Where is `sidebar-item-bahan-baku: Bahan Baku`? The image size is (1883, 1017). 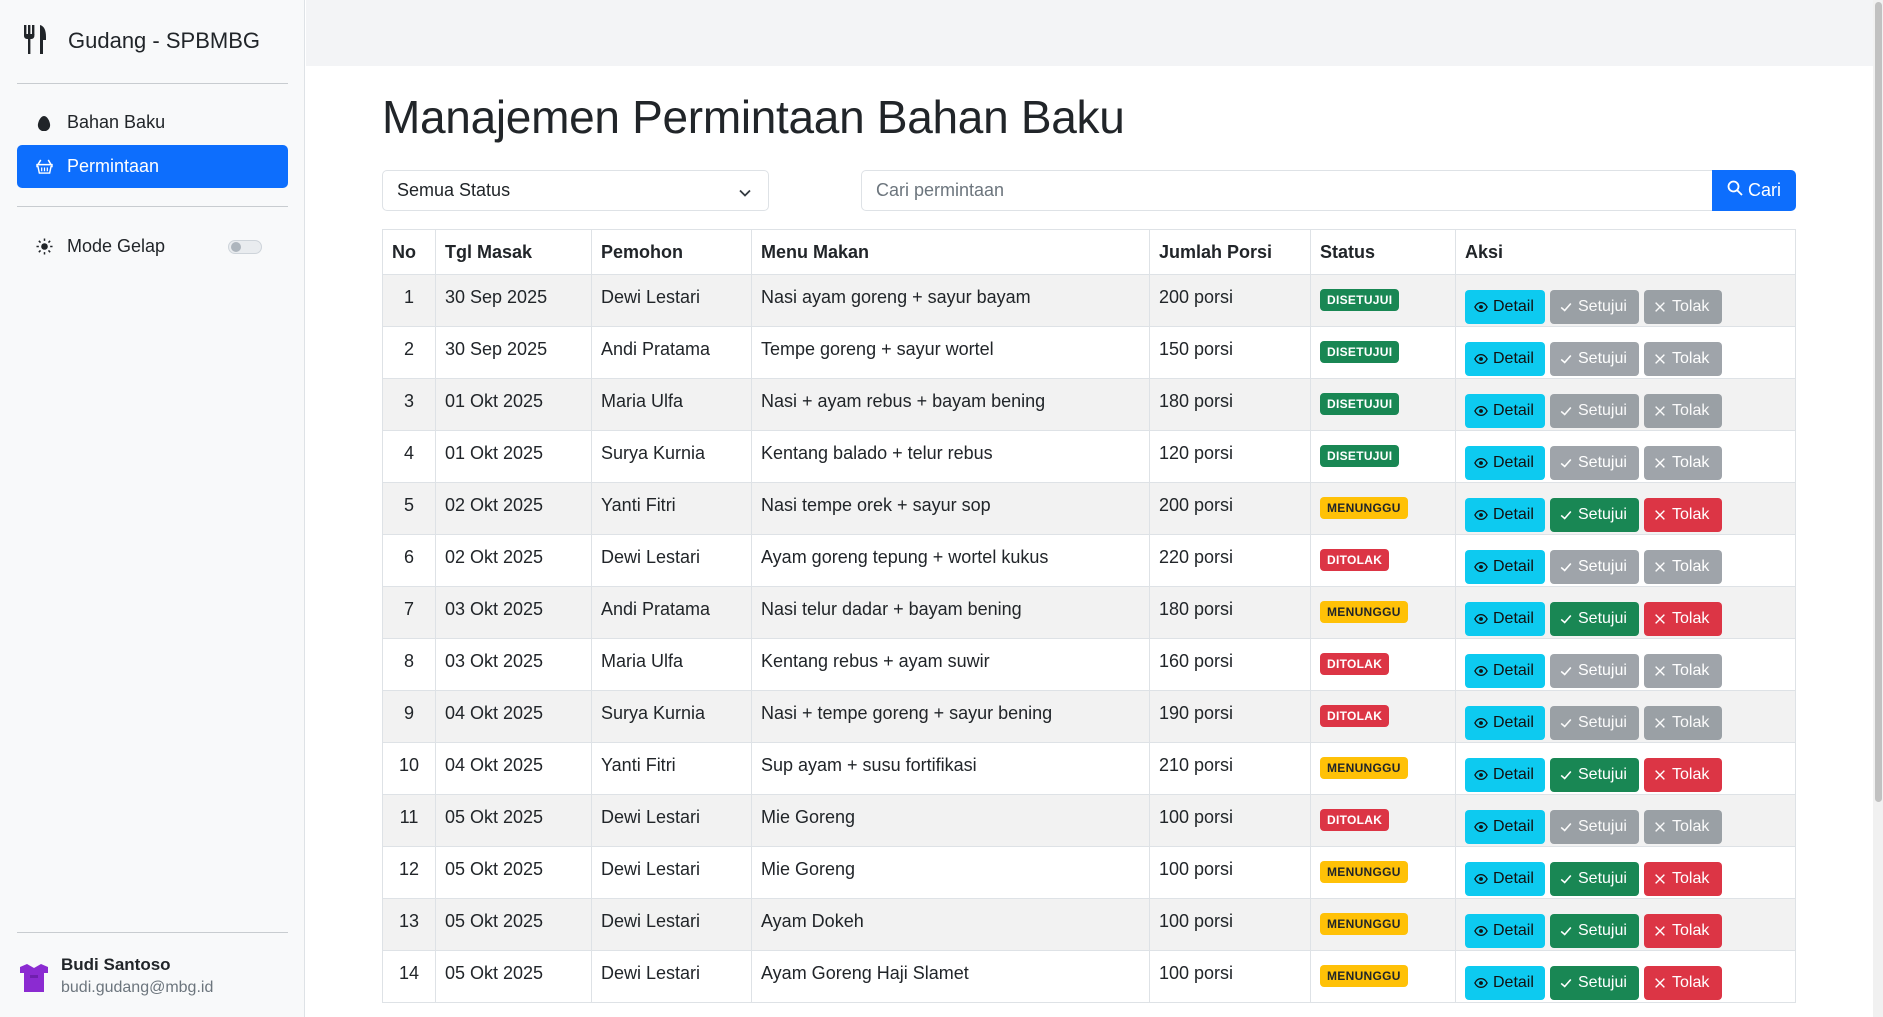
sidebar-item-bahan-baku: Bahan Baku is located at coordinates (152, 122).